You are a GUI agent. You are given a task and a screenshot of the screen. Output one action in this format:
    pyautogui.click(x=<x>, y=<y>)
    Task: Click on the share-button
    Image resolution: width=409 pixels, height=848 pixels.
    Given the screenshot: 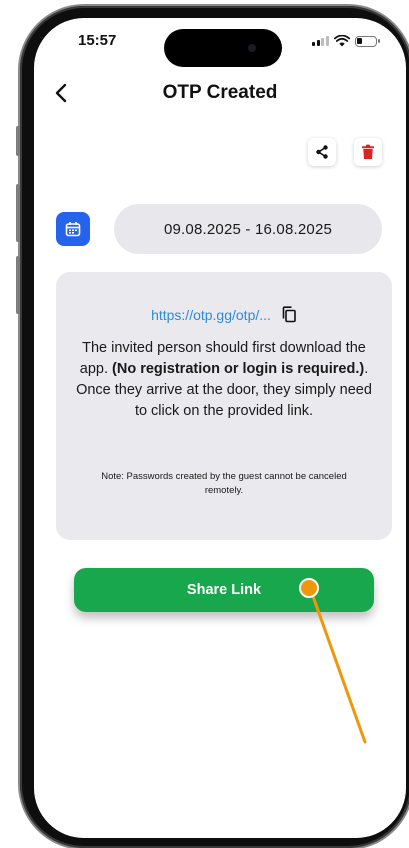 What is the action you would take?
    pyautogui.click(x=322, y=152)
    